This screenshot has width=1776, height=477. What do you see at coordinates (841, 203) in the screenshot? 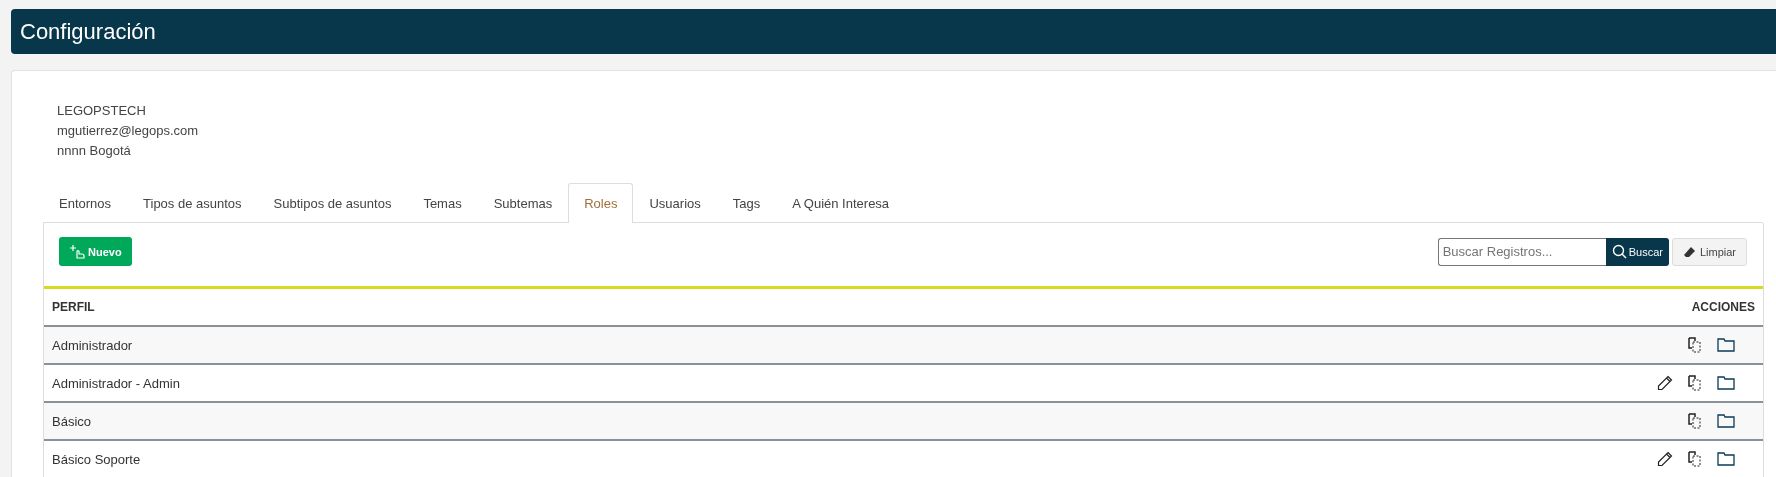
I see `tab: A Quién Interesa` at bounding box center [841, 203].